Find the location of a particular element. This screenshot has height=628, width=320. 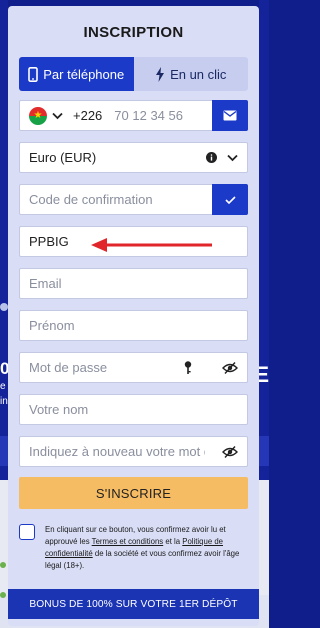

check-icon is located at coordinates (230, 199).